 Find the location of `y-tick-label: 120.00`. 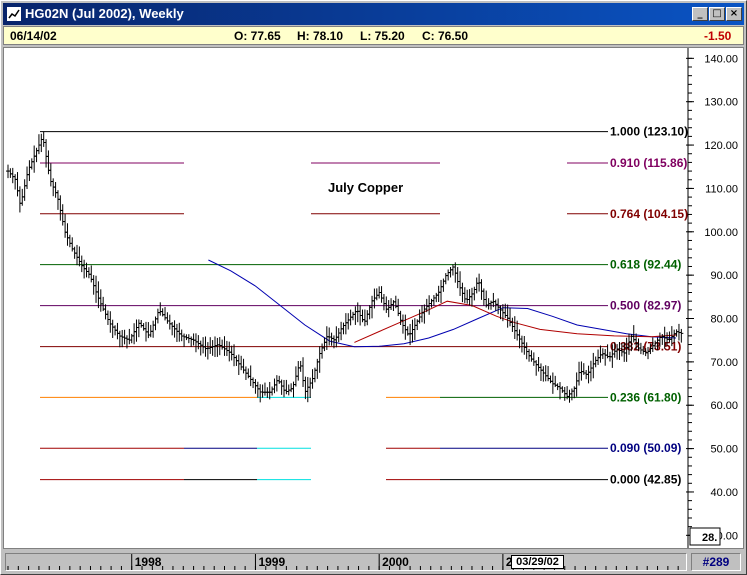

y-tick-label: 120.00 is located at coordinates (721, 146).